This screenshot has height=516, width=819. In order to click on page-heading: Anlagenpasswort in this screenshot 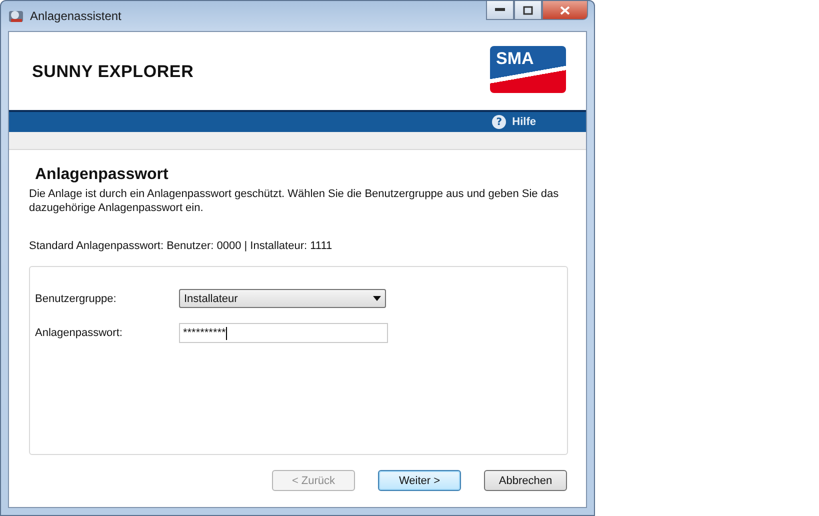, I will do `click(102, 175)`.